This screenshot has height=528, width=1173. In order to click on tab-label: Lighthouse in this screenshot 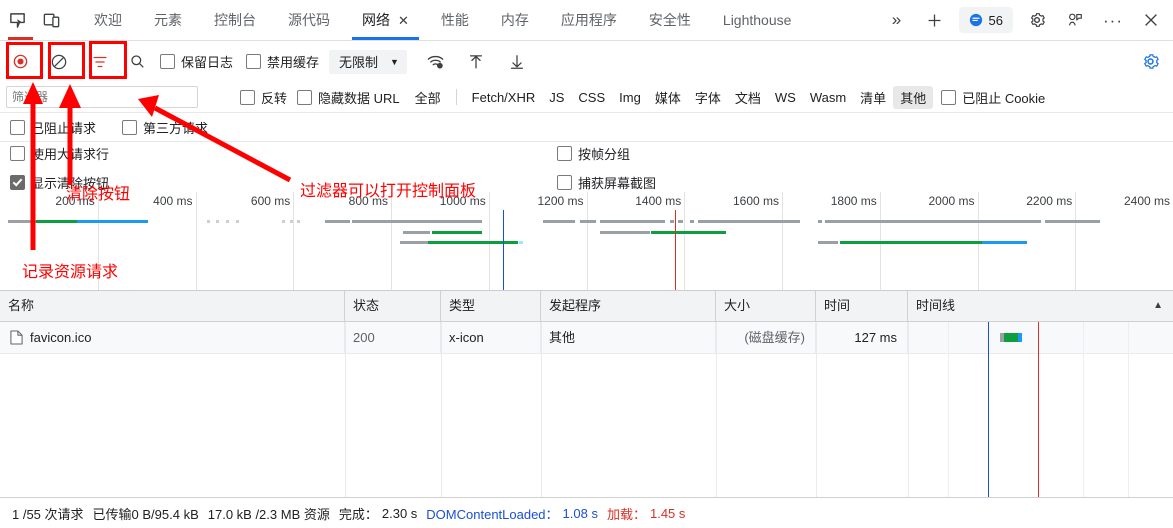, I will do `click(757, 20)`.